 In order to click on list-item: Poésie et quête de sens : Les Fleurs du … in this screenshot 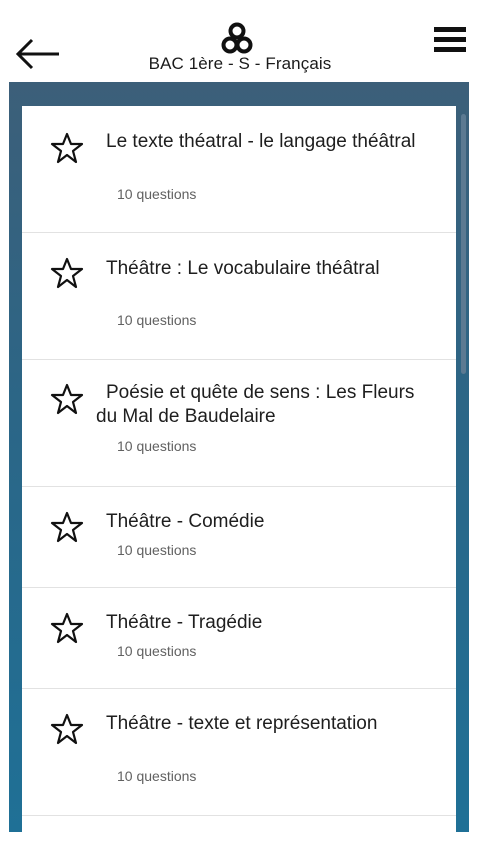, I will do `click(239, 423)`.